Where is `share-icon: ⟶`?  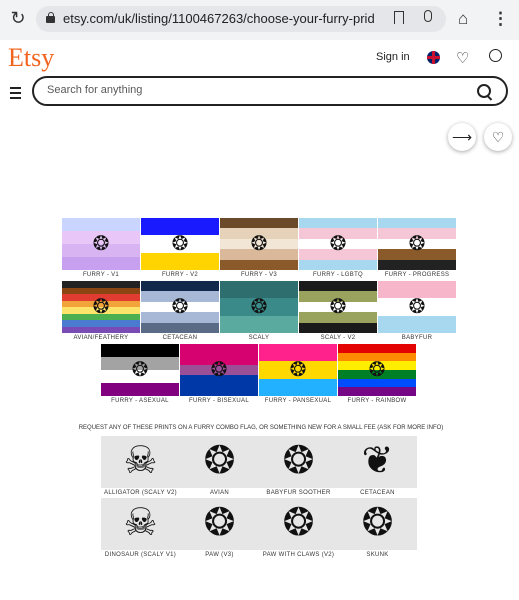
share-icon: ⟶ is located at coordinates (462, 137).